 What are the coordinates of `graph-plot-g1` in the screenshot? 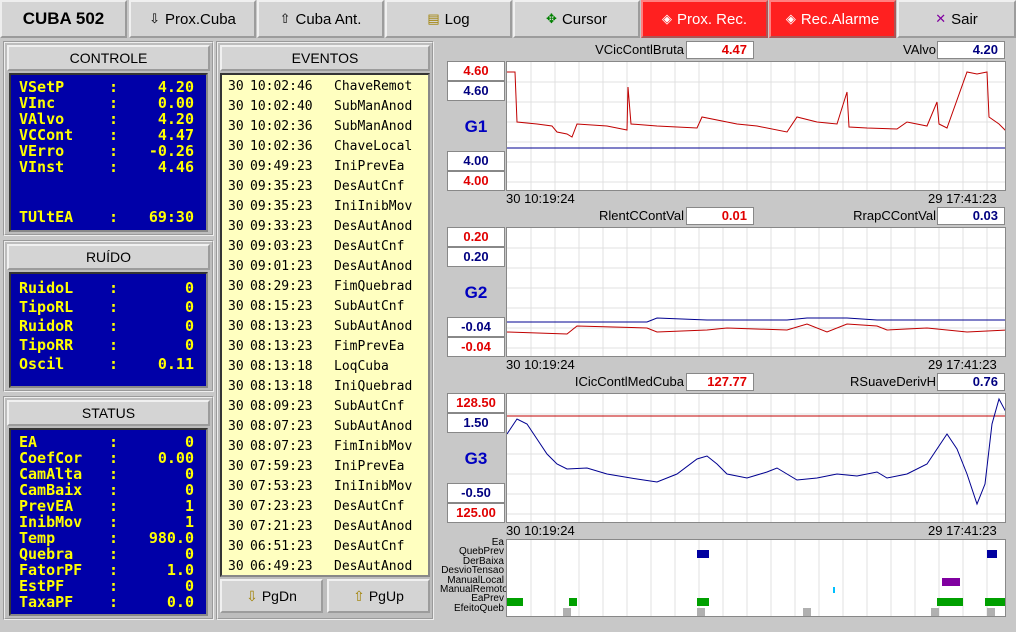 It's located at (756, 126).